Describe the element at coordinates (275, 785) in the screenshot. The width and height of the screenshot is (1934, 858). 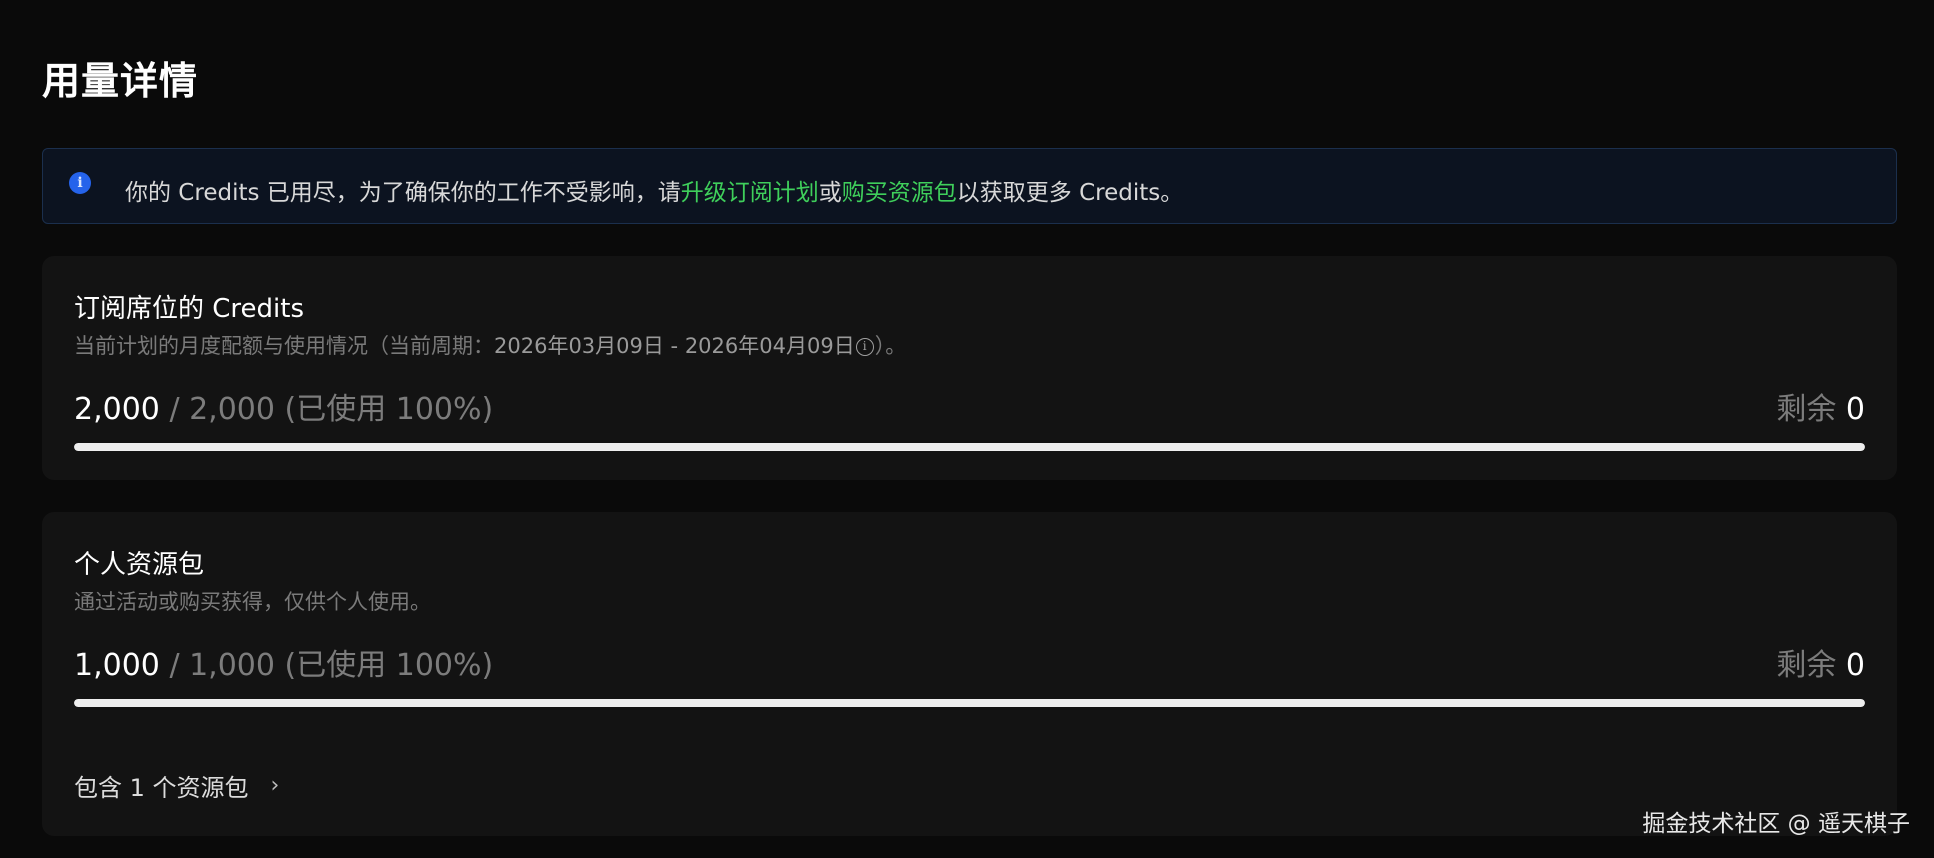
I see `chevron-right-icon: ›` at that location.